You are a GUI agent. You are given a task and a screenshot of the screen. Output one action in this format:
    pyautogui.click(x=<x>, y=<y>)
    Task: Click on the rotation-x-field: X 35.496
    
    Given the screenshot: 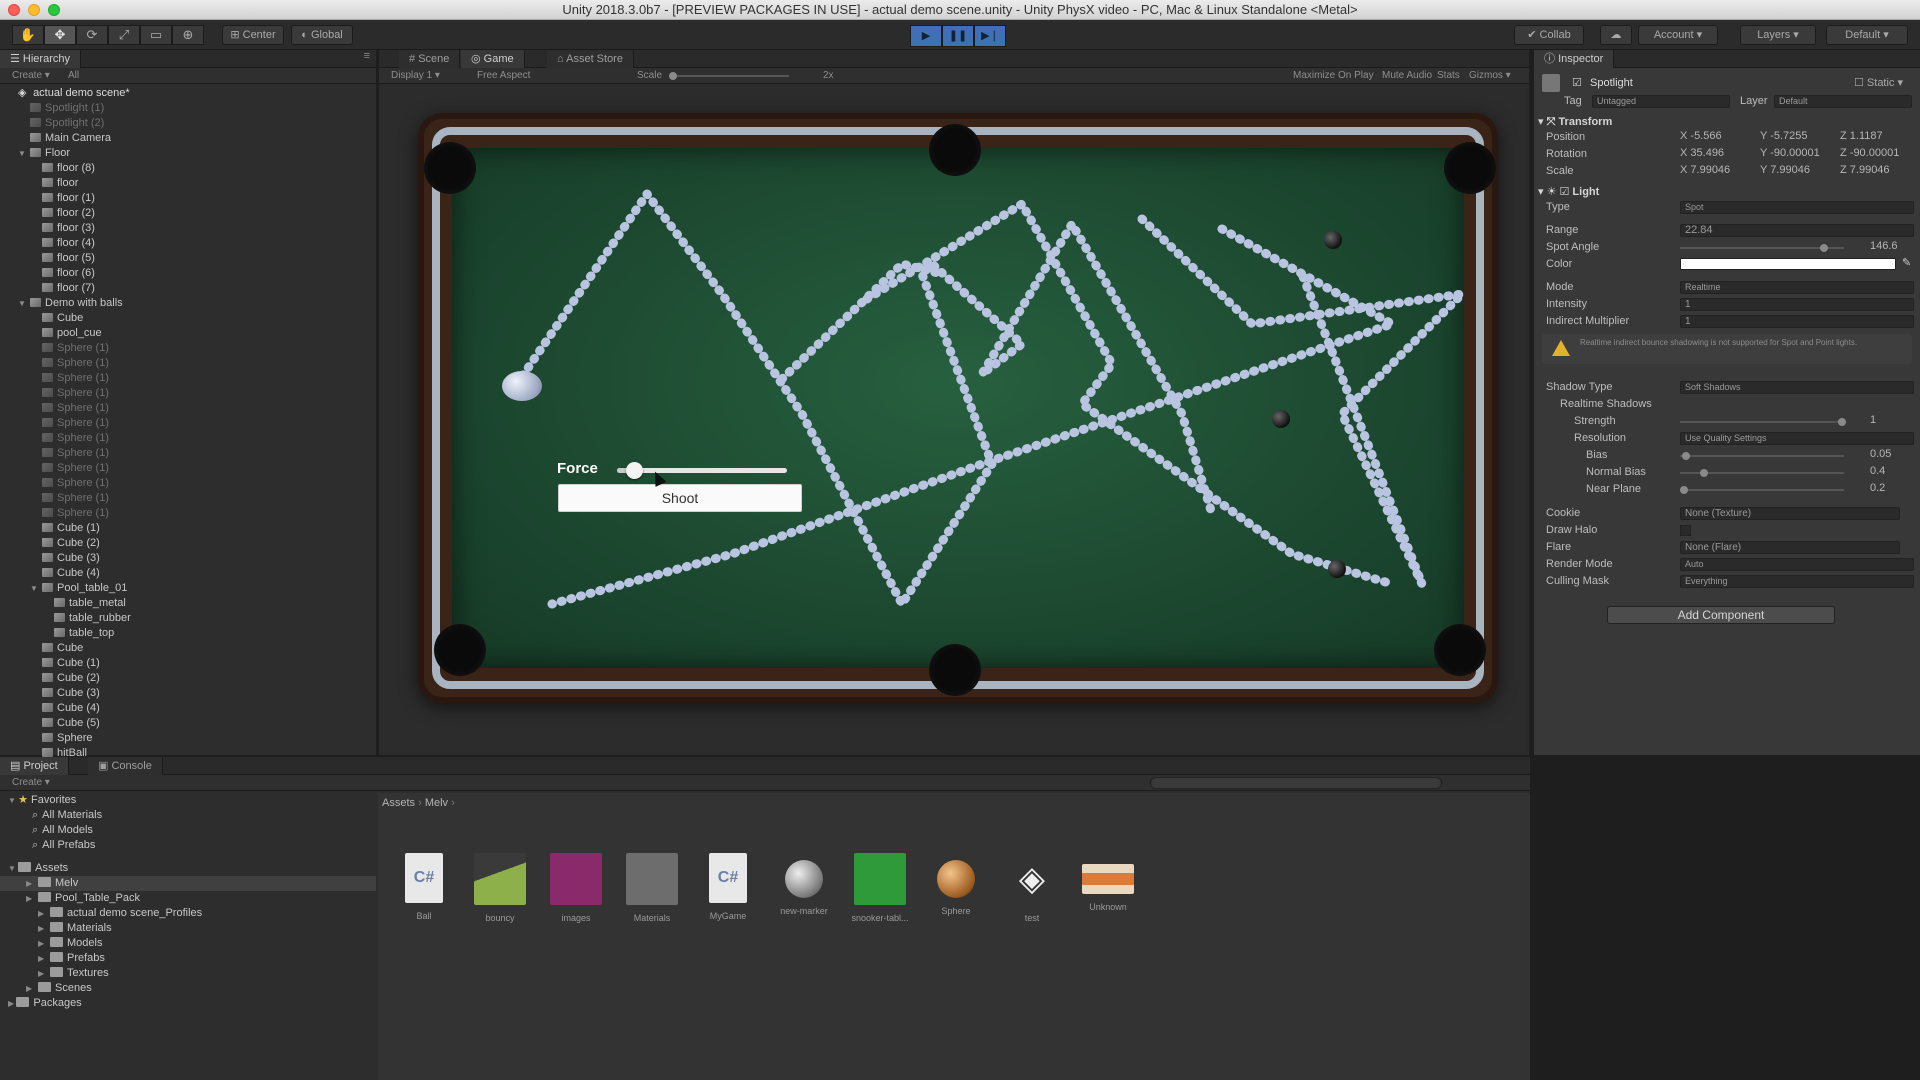 What is the action you would take?
    pyautogui.click(x=1702, y=153)
    